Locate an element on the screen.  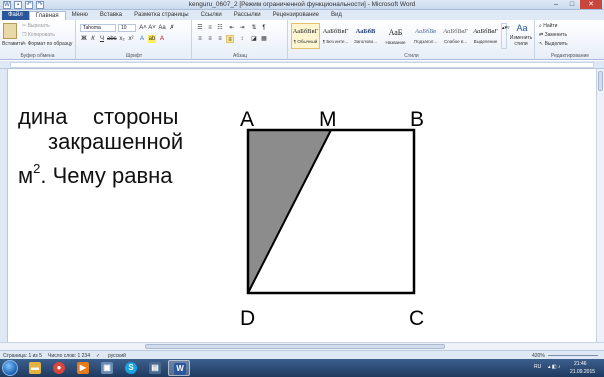
font-size-select: 10 is located at coordinates (127, 28).